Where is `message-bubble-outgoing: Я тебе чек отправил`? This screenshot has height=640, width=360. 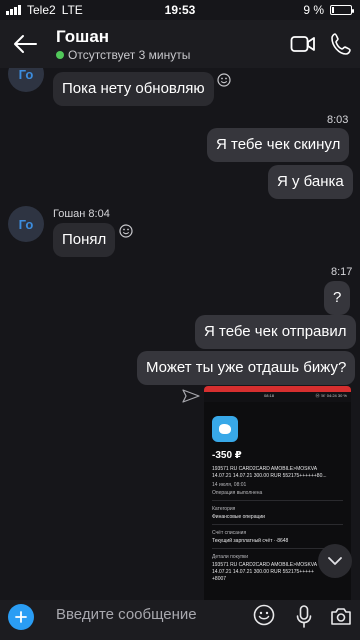
message-bubble-outgoing: Я тебе чек отправил is located at coordinates (275, 332).